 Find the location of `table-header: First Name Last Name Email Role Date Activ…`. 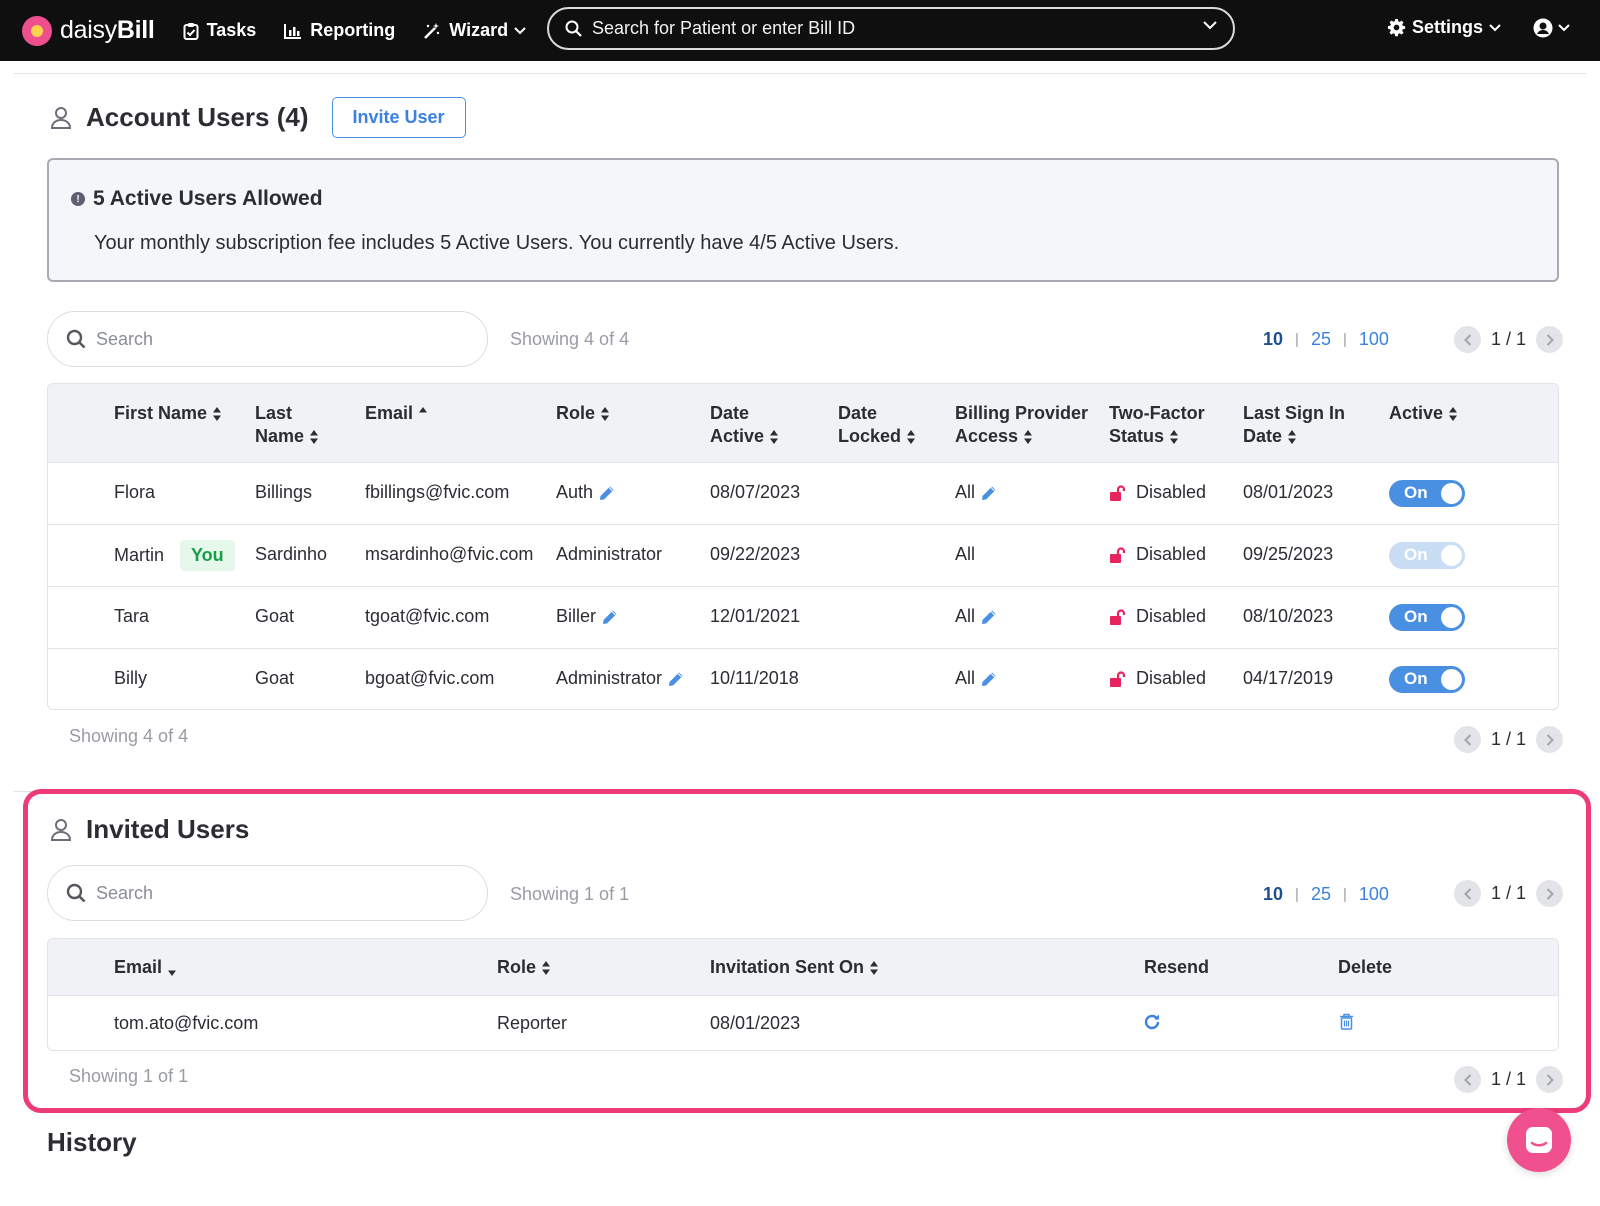

table-header: First Name Last Name Email Role Date Activ… is located at coordinates (803, 423).